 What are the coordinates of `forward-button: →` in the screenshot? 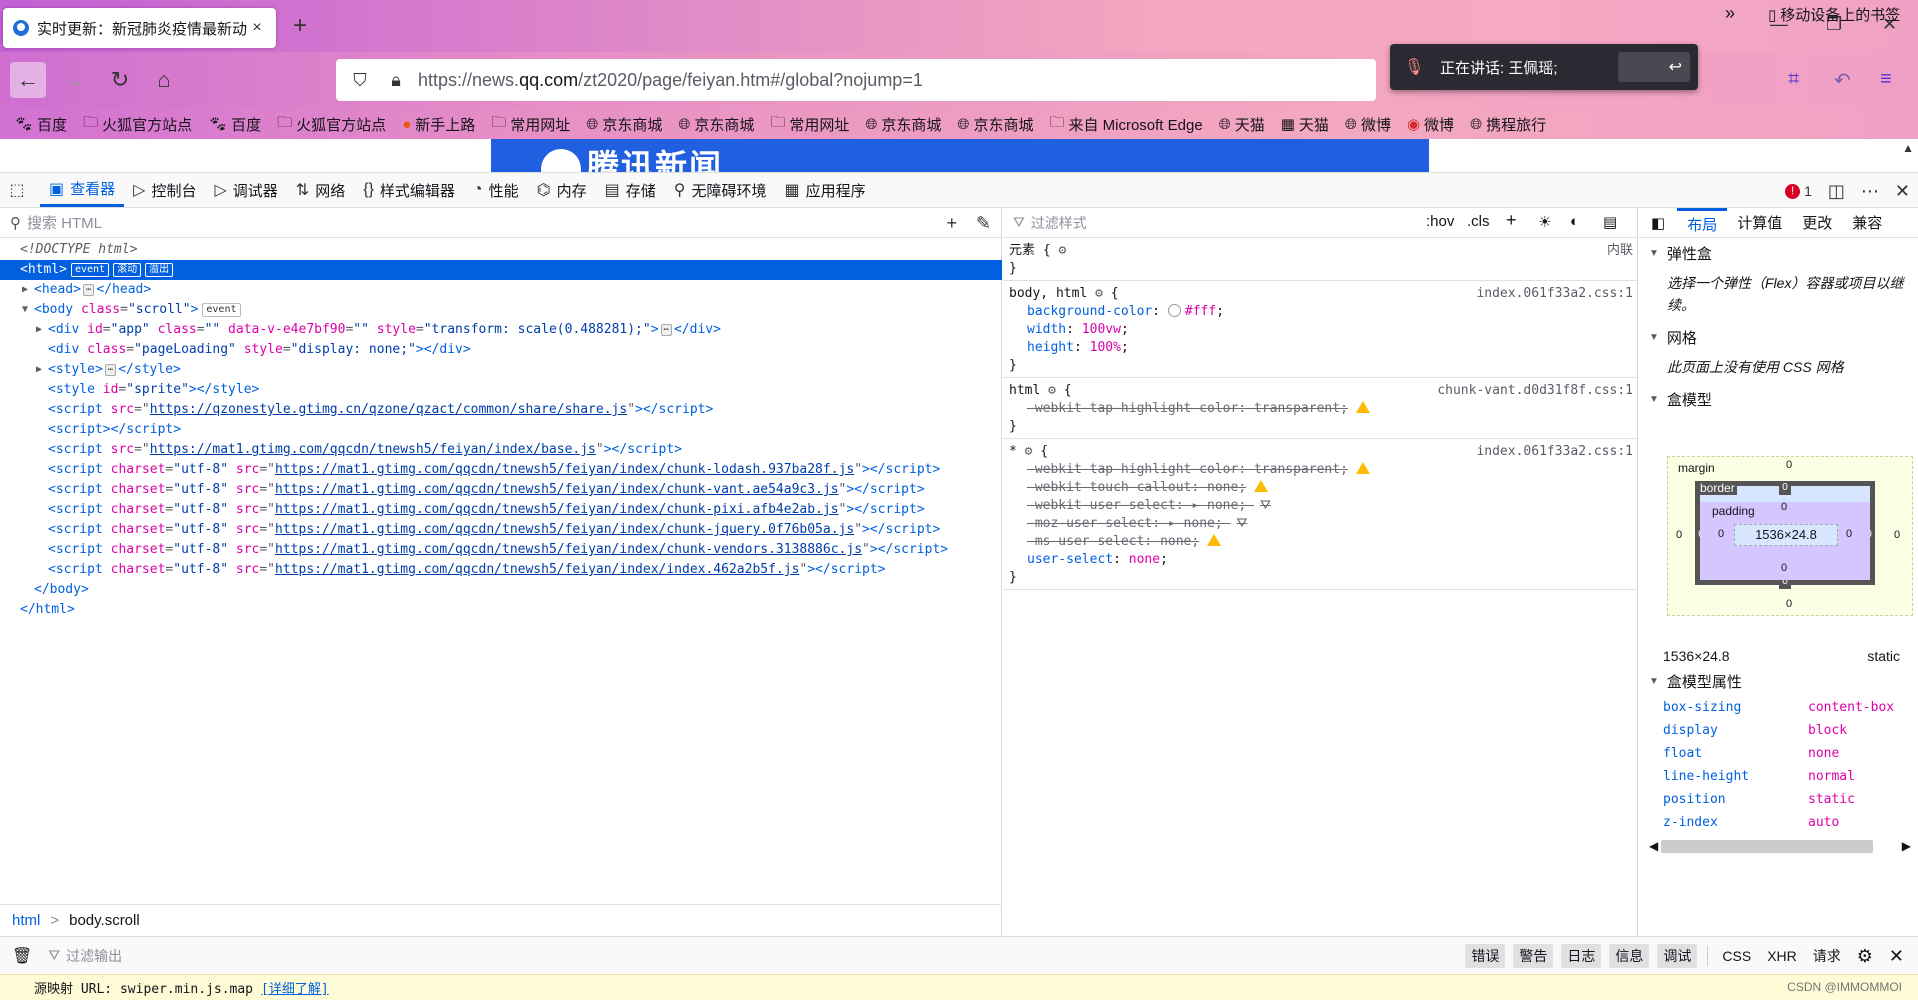 It's located at (74, 80).